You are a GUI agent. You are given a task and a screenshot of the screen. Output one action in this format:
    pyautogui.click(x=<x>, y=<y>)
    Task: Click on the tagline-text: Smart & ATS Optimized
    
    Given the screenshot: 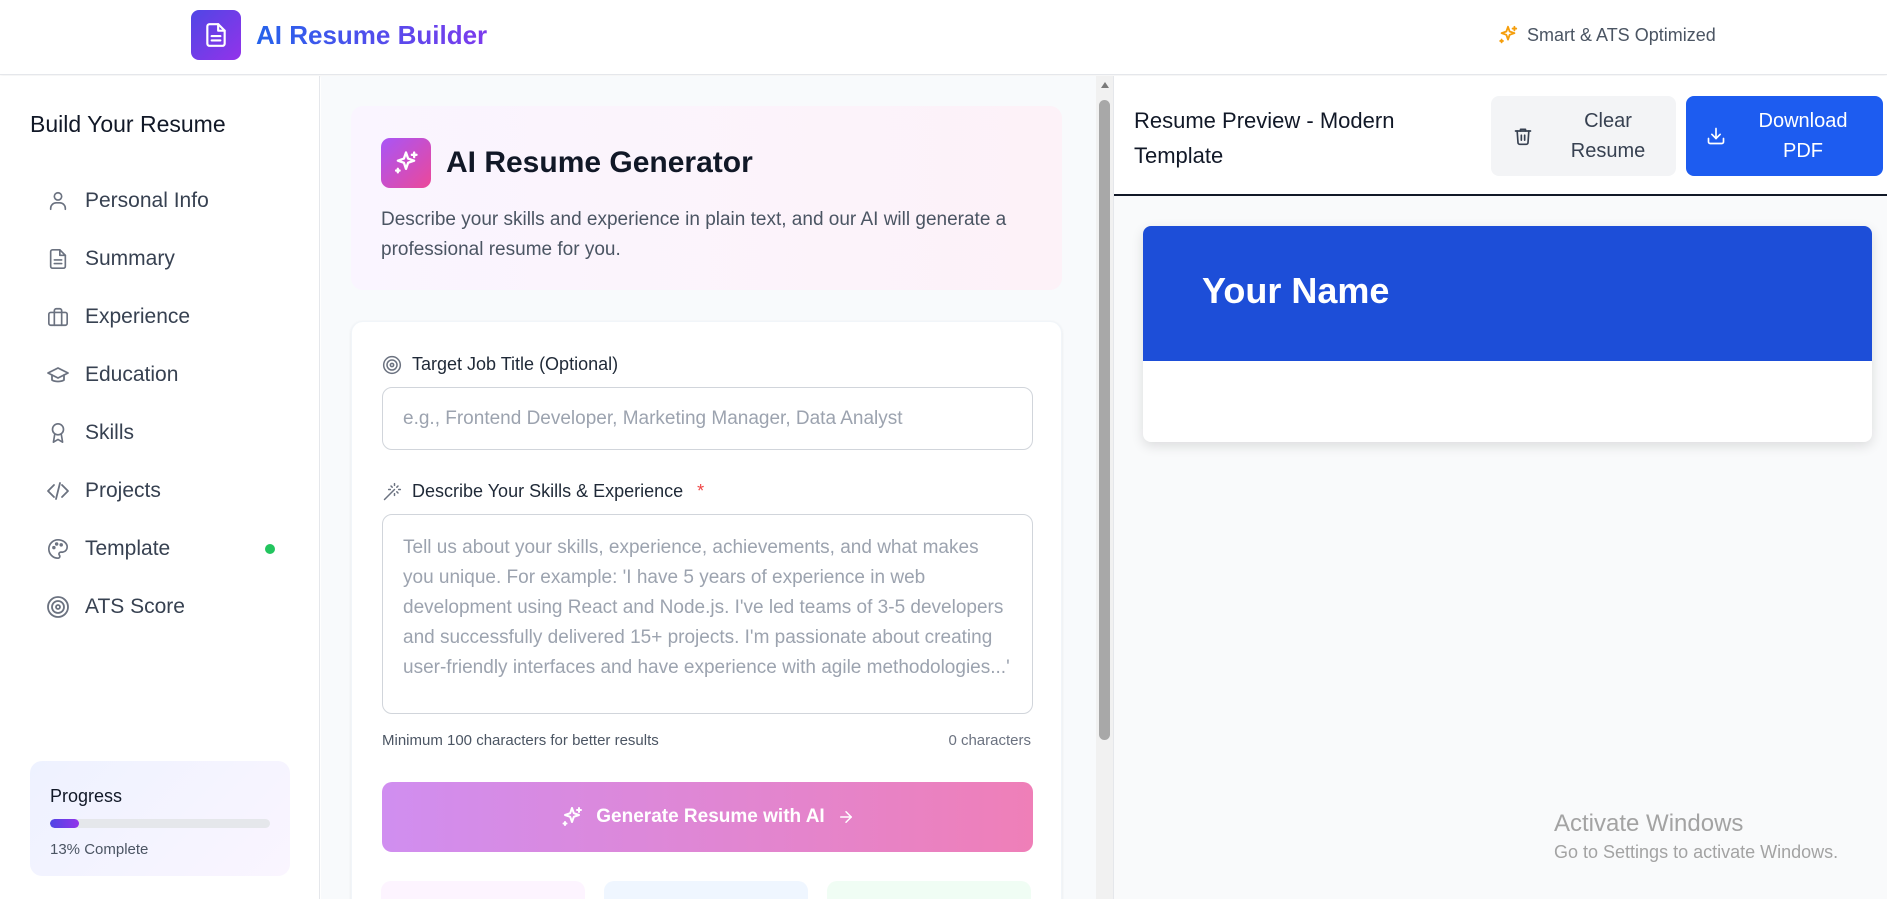 What is the action you would take?
    pyautogui.click(x=1621, y=34)
    